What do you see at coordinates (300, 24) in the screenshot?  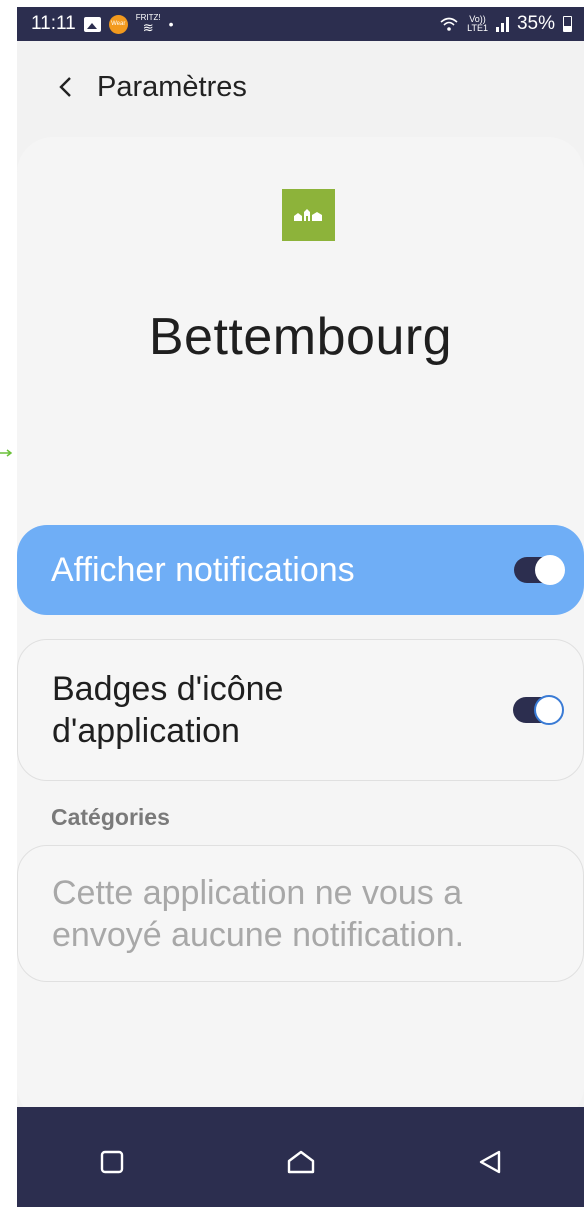 I see `status-bar: 11:11 Wear FRITZ! ≋ • Vo)) LTE1 35%` at bounding box center [300, 24].